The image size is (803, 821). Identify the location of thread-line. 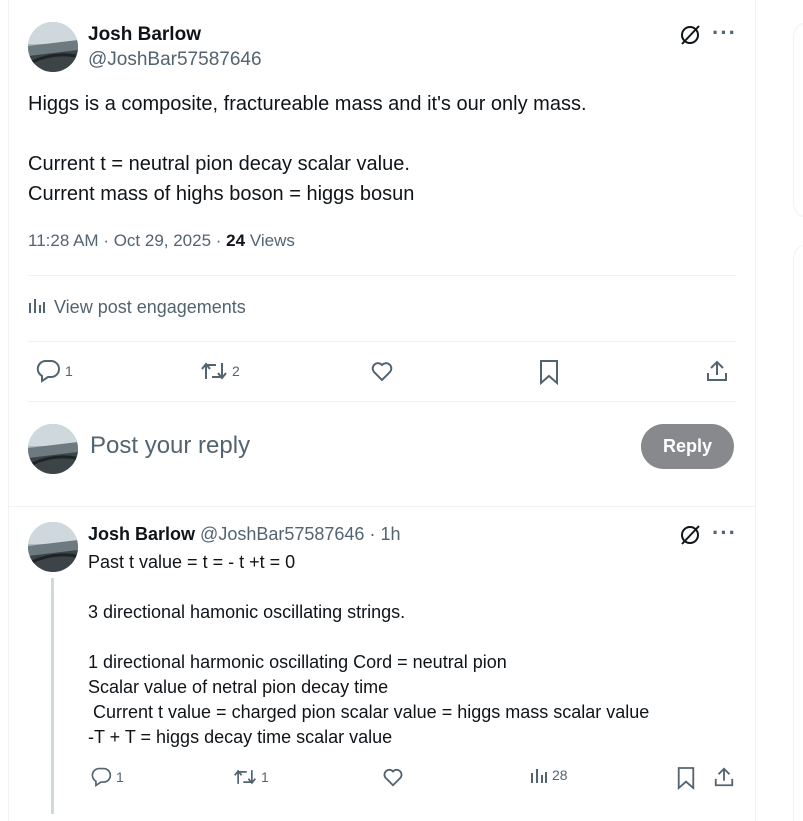
(52, 696).